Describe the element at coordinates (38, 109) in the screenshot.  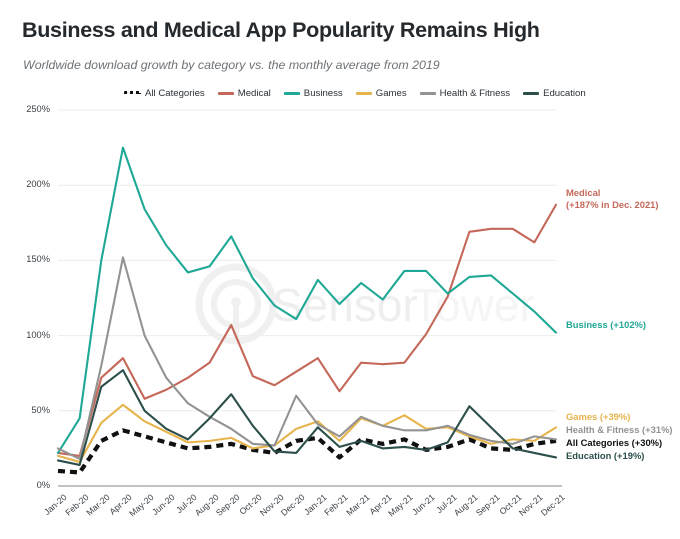
I see `y-axis-tick-label: 250%` at that location.